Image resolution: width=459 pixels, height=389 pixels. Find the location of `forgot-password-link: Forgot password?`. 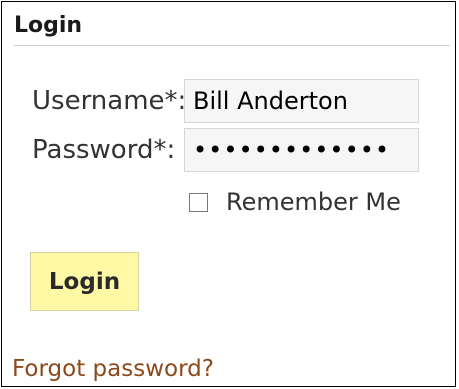

forgot-password-link: Forgot password? is located at coordinates (113, 369).